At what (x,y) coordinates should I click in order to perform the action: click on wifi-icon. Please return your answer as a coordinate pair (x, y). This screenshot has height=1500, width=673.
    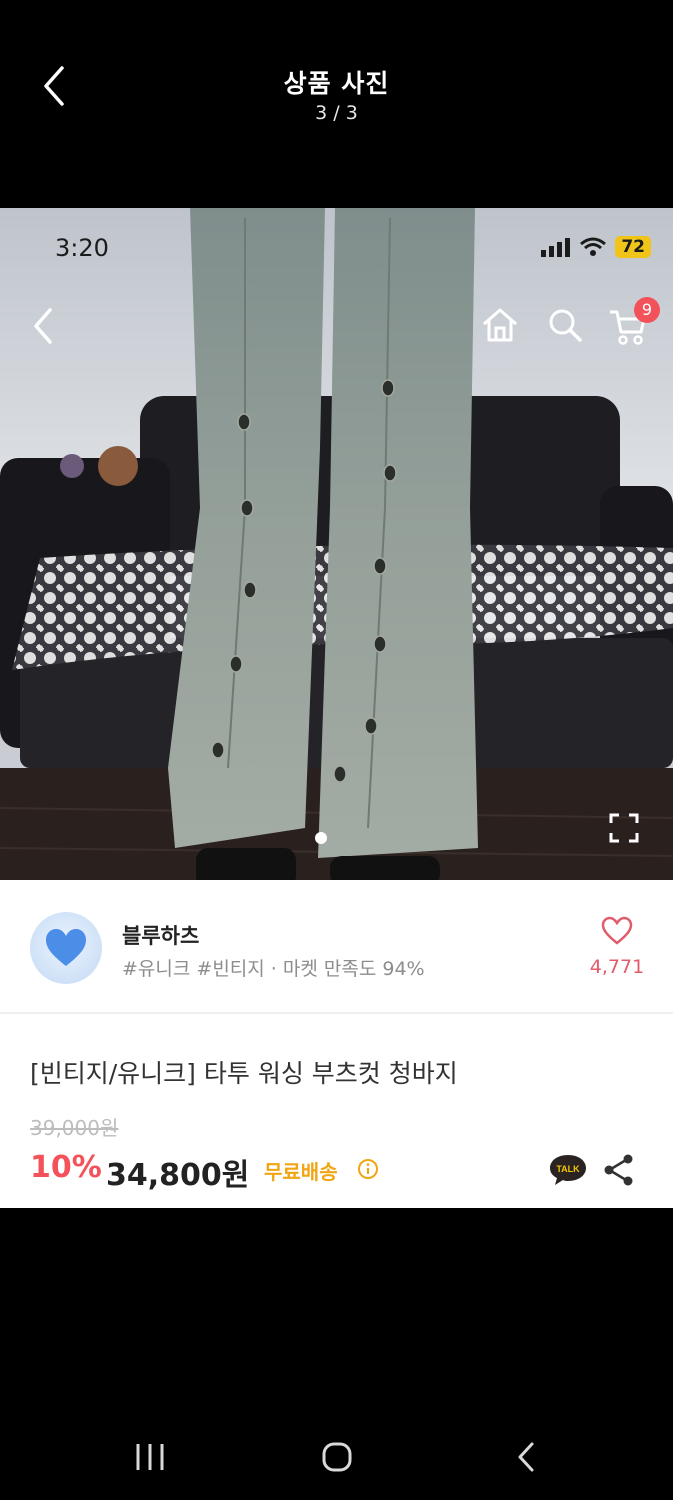
    Looking at the image, I should click on (593, 246).